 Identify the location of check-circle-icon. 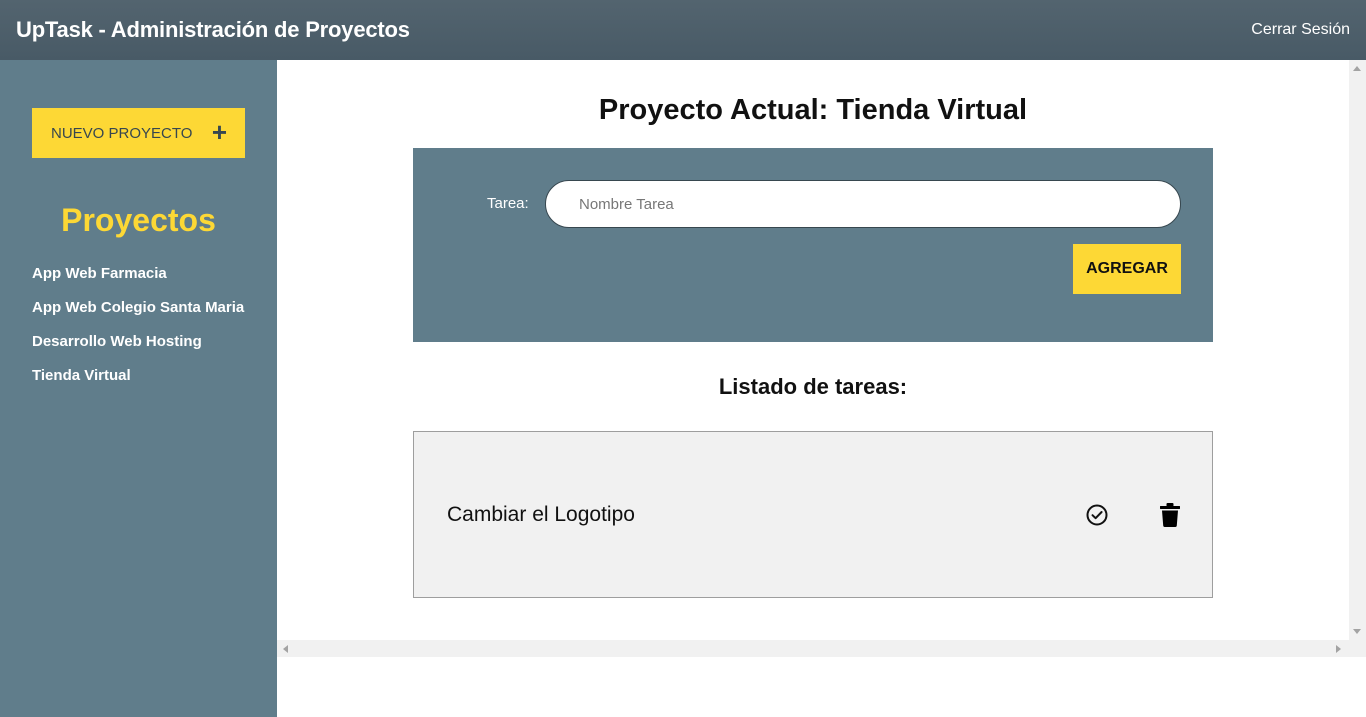
(1097, 515).